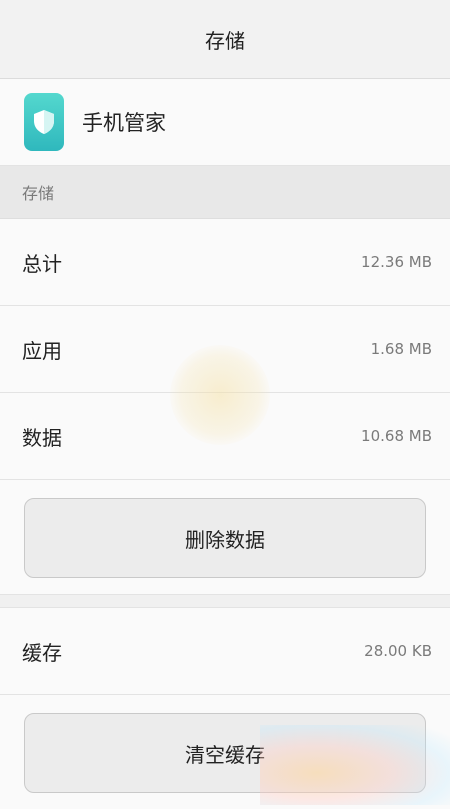  Describe the element at coordinates (124, 123) in the screenshot. I see `app-name: 手机管家` at that location.